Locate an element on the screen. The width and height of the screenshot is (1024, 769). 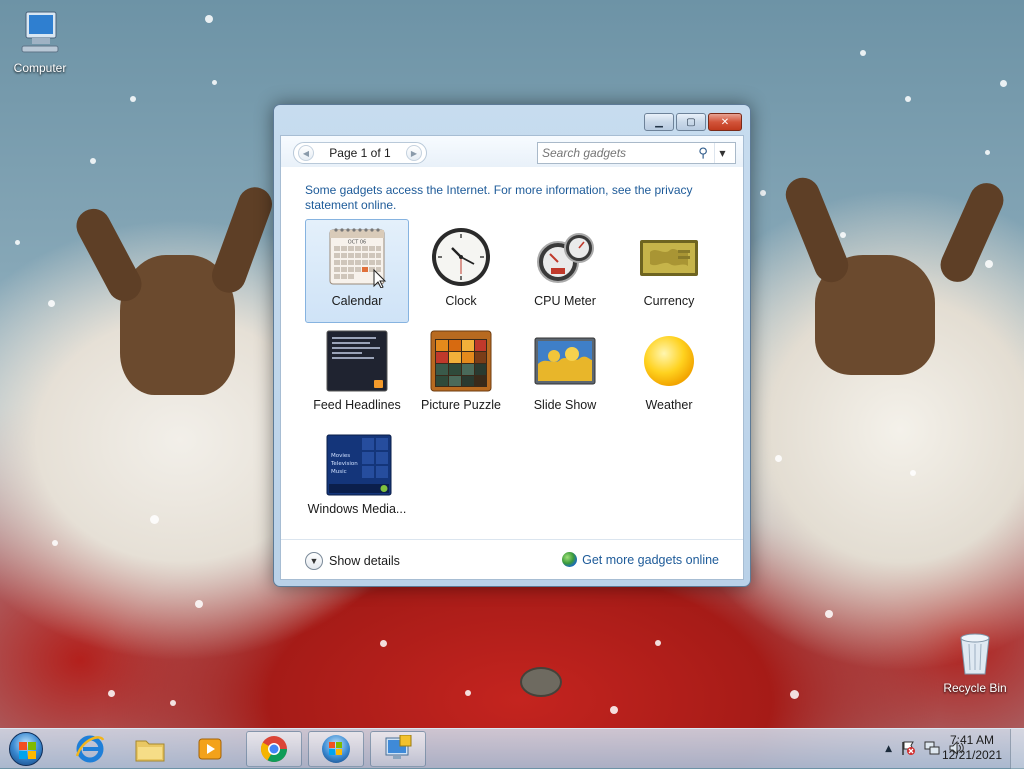
globe-icon is located at coordinates (570, 559).